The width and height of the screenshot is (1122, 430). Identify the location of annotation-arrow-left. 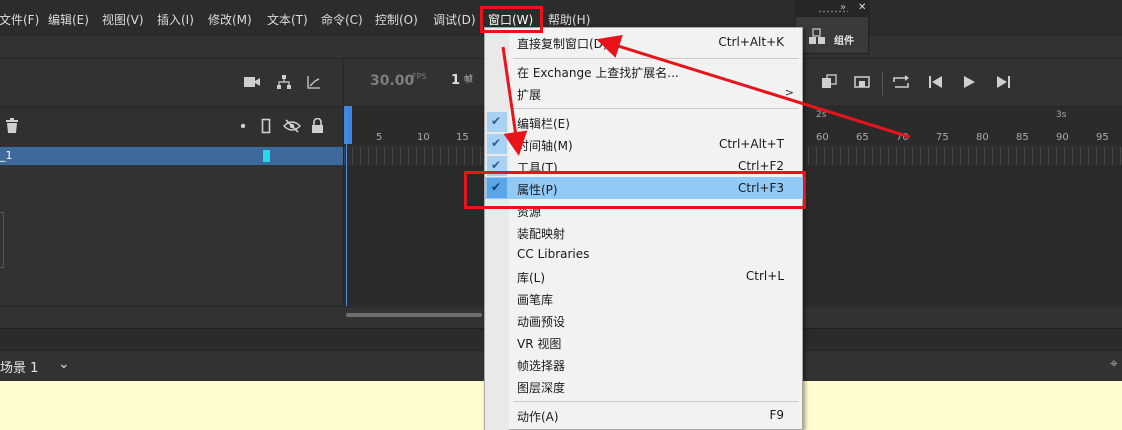
(753, 86).